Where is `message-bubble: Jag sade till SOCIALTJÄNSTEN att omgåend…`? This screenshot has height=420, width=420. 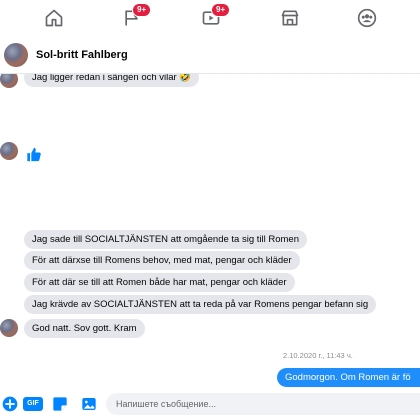
message-bubble: Jag sade till SOCIALTJÄNSTEN att omgåend… is located at coordinates (165, 239).